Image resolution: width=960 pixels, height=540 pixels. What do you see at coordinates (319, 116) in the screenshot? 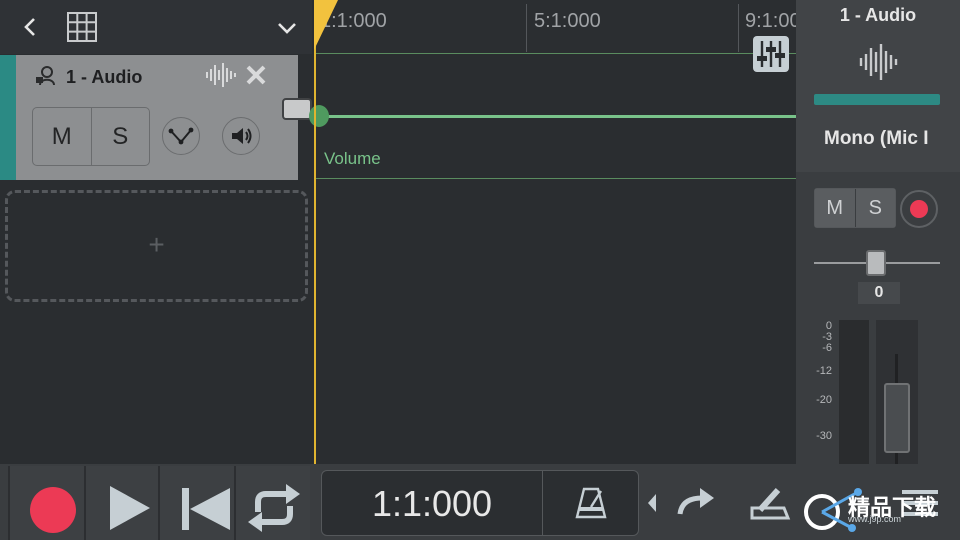
I see `automation-point` at bounding box center [319, 116].